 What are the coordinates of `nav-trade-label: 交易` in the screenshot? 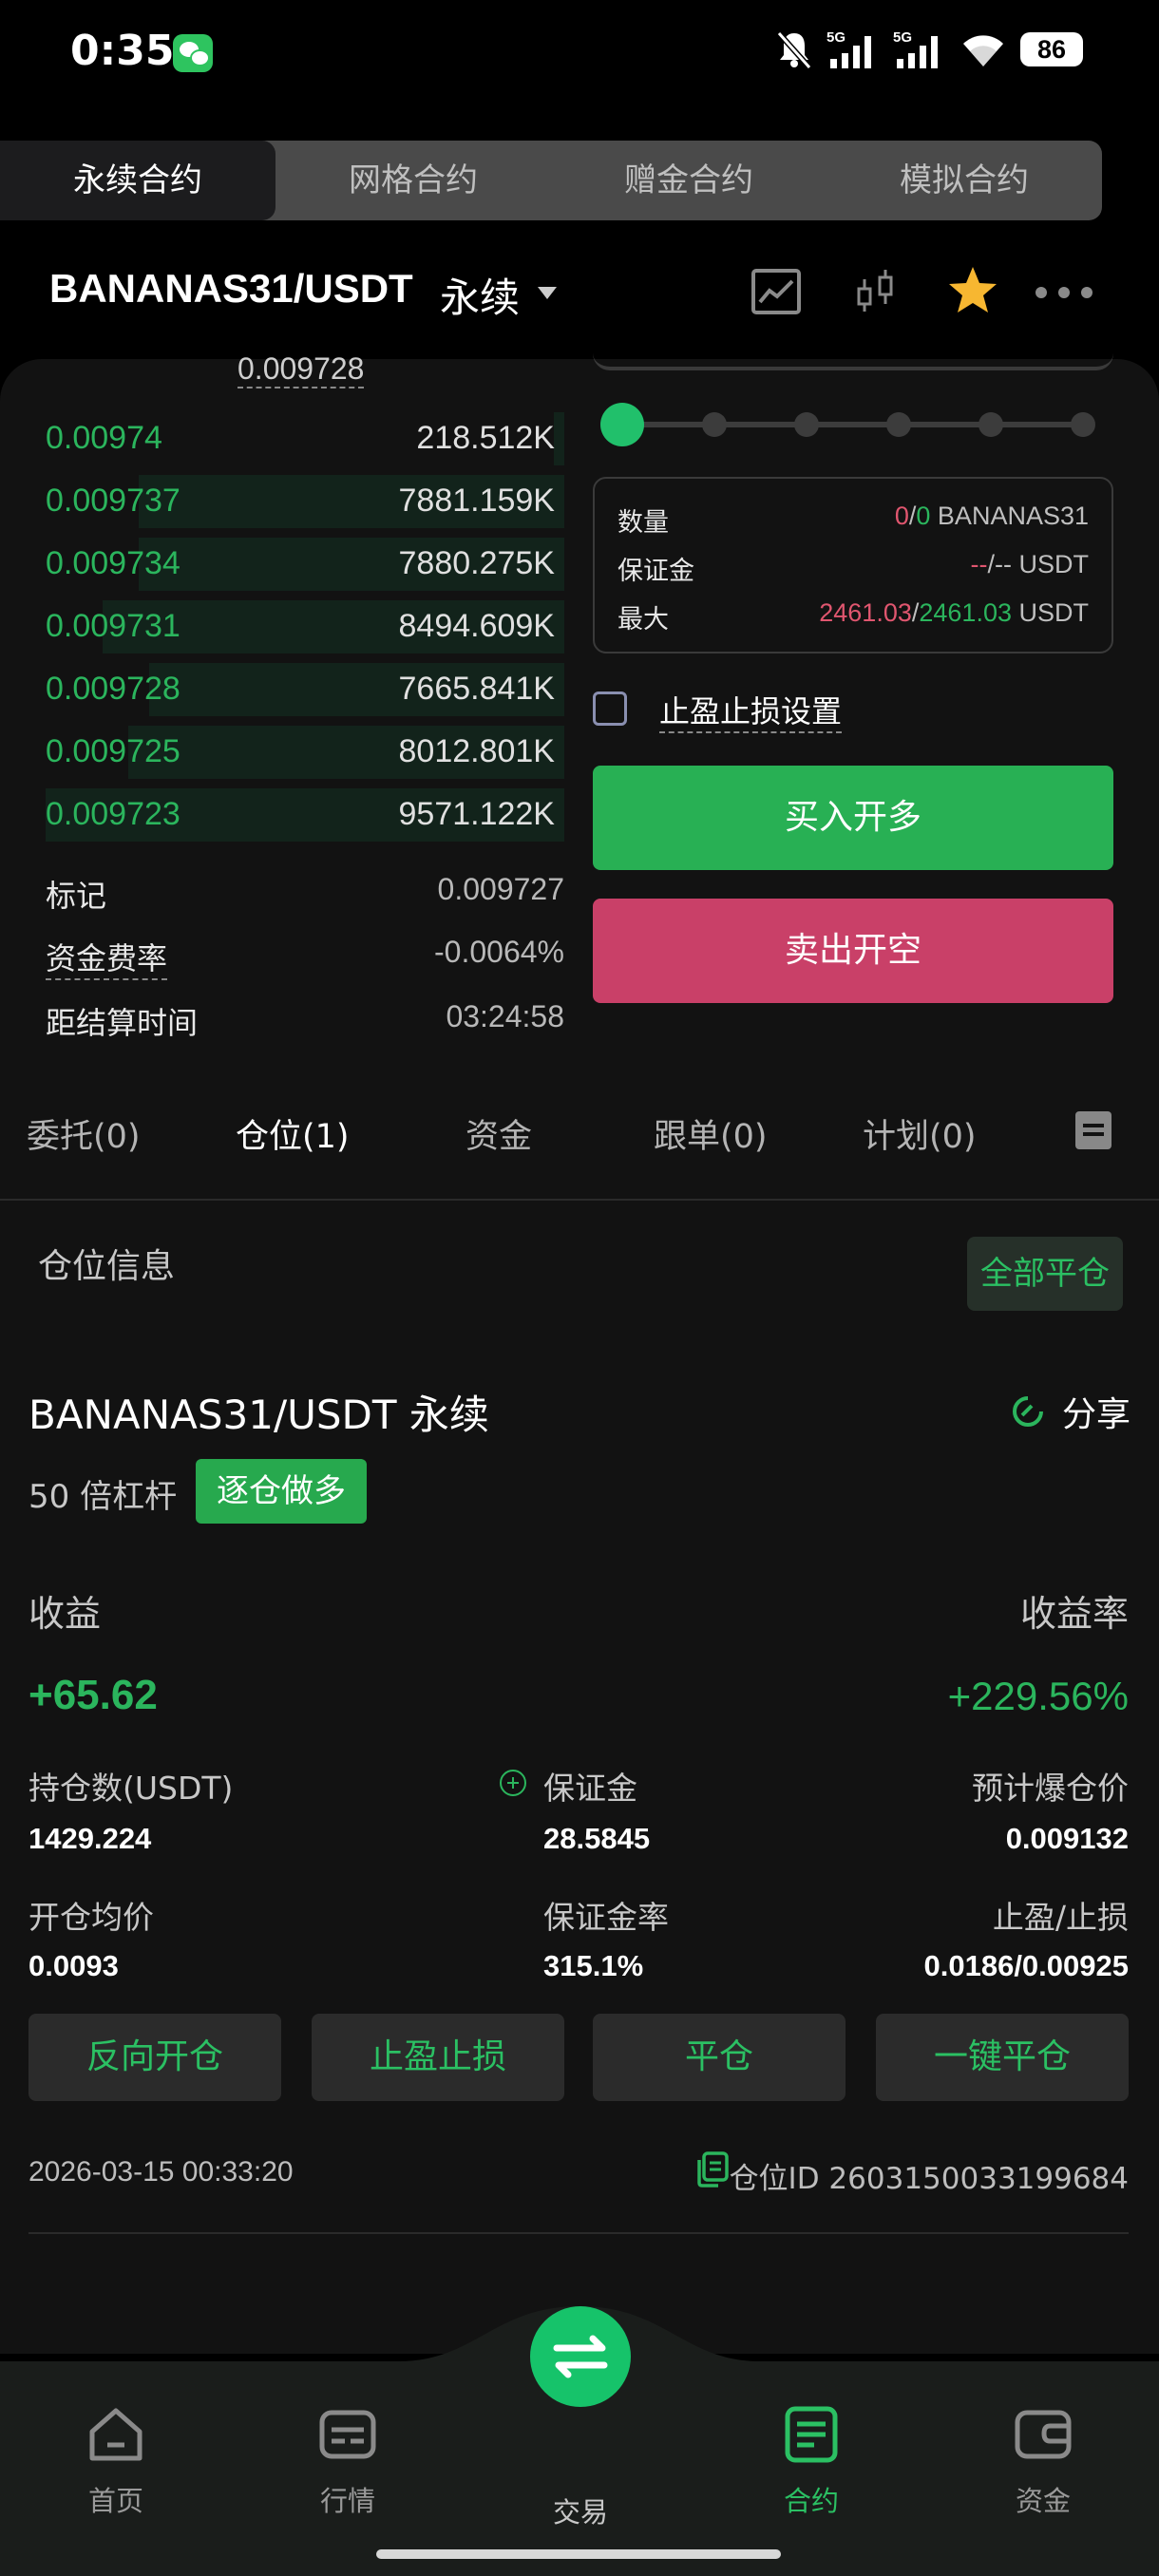 It's located at (580, 2512).